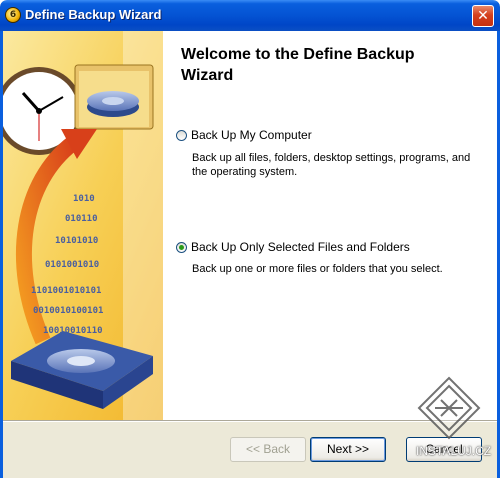  I want to click on binary-row: 0101001010, so click(72, 265).